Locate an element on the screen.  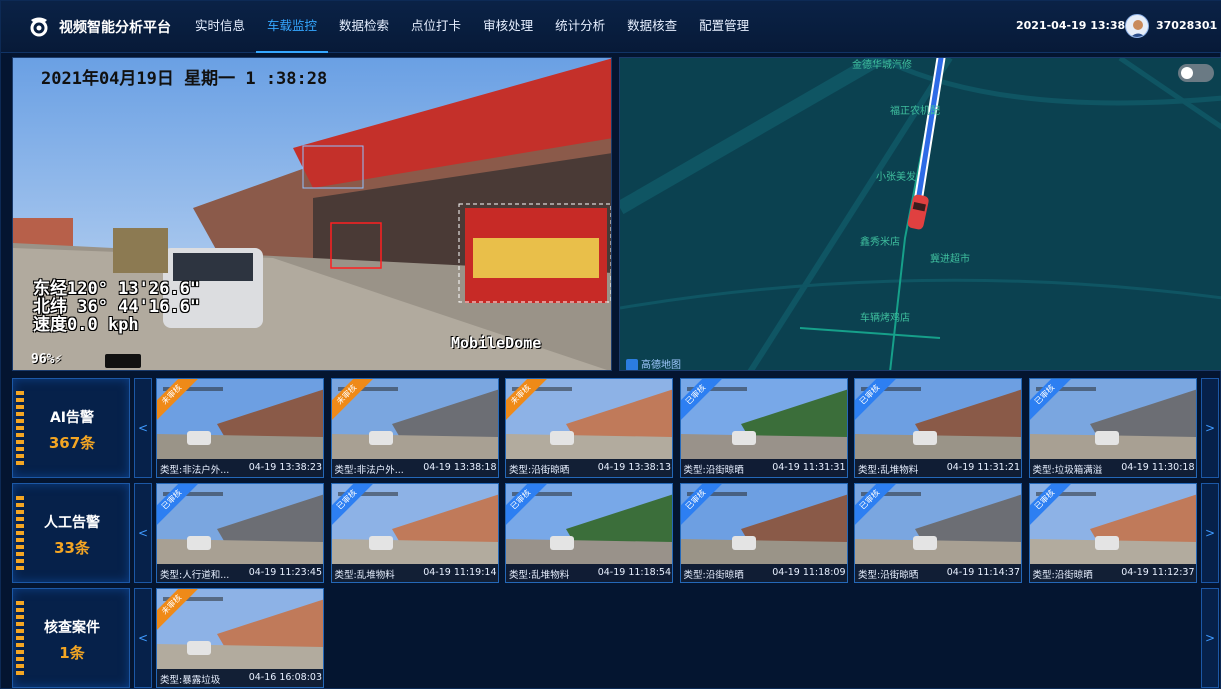
alert-time: 04-19 13:38:13 is located at coordinates (634, 467).